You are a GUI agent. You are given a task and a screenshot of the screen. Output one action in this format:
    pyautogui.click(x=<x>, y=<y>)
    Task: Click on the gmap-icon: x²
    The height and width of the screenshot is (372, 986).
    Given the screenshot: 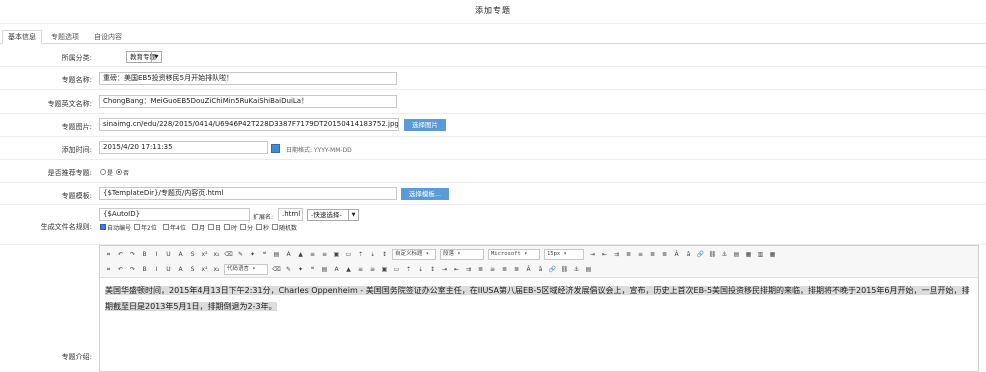 What is the action you would take?
    pyautogui.click(x=204, y=269)
    